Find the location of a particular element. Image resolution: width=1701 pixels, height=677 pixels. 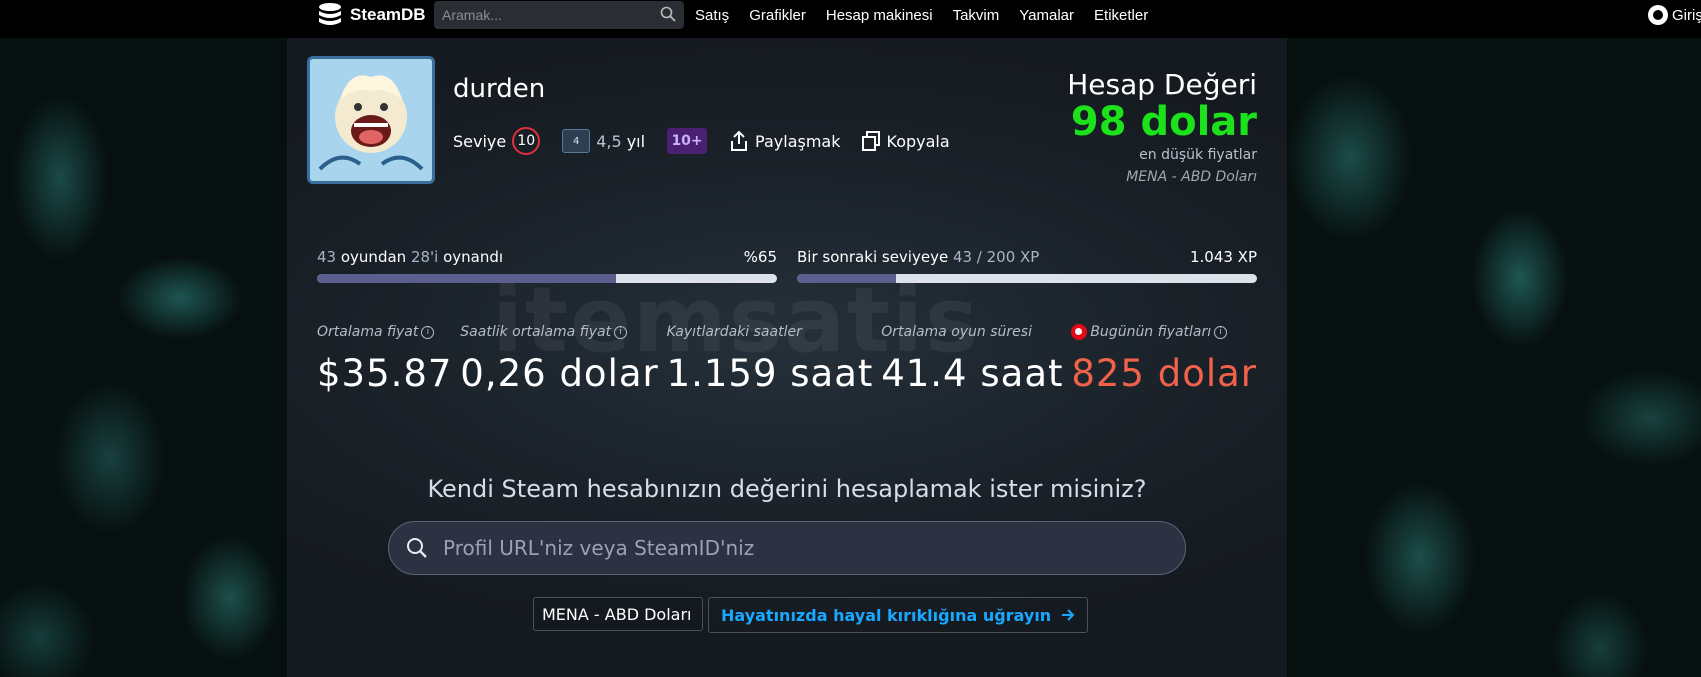

years-value: 4,5 is located at coordinates (609, 141).